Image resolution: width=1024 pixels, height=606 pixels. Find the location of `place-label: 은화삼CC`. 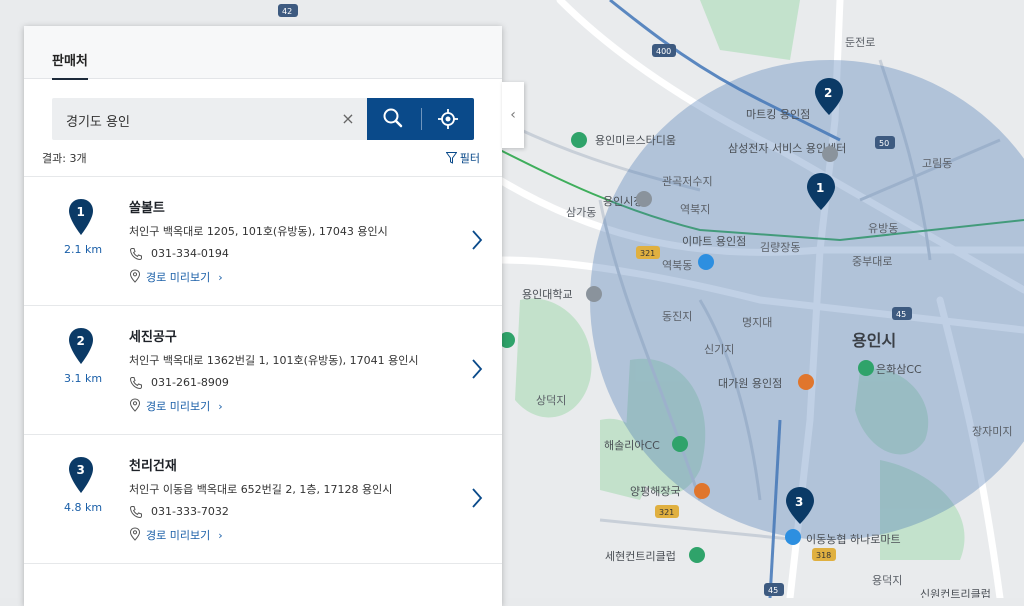

place-label: 은화삼CC is located at coordinates (899, 369).